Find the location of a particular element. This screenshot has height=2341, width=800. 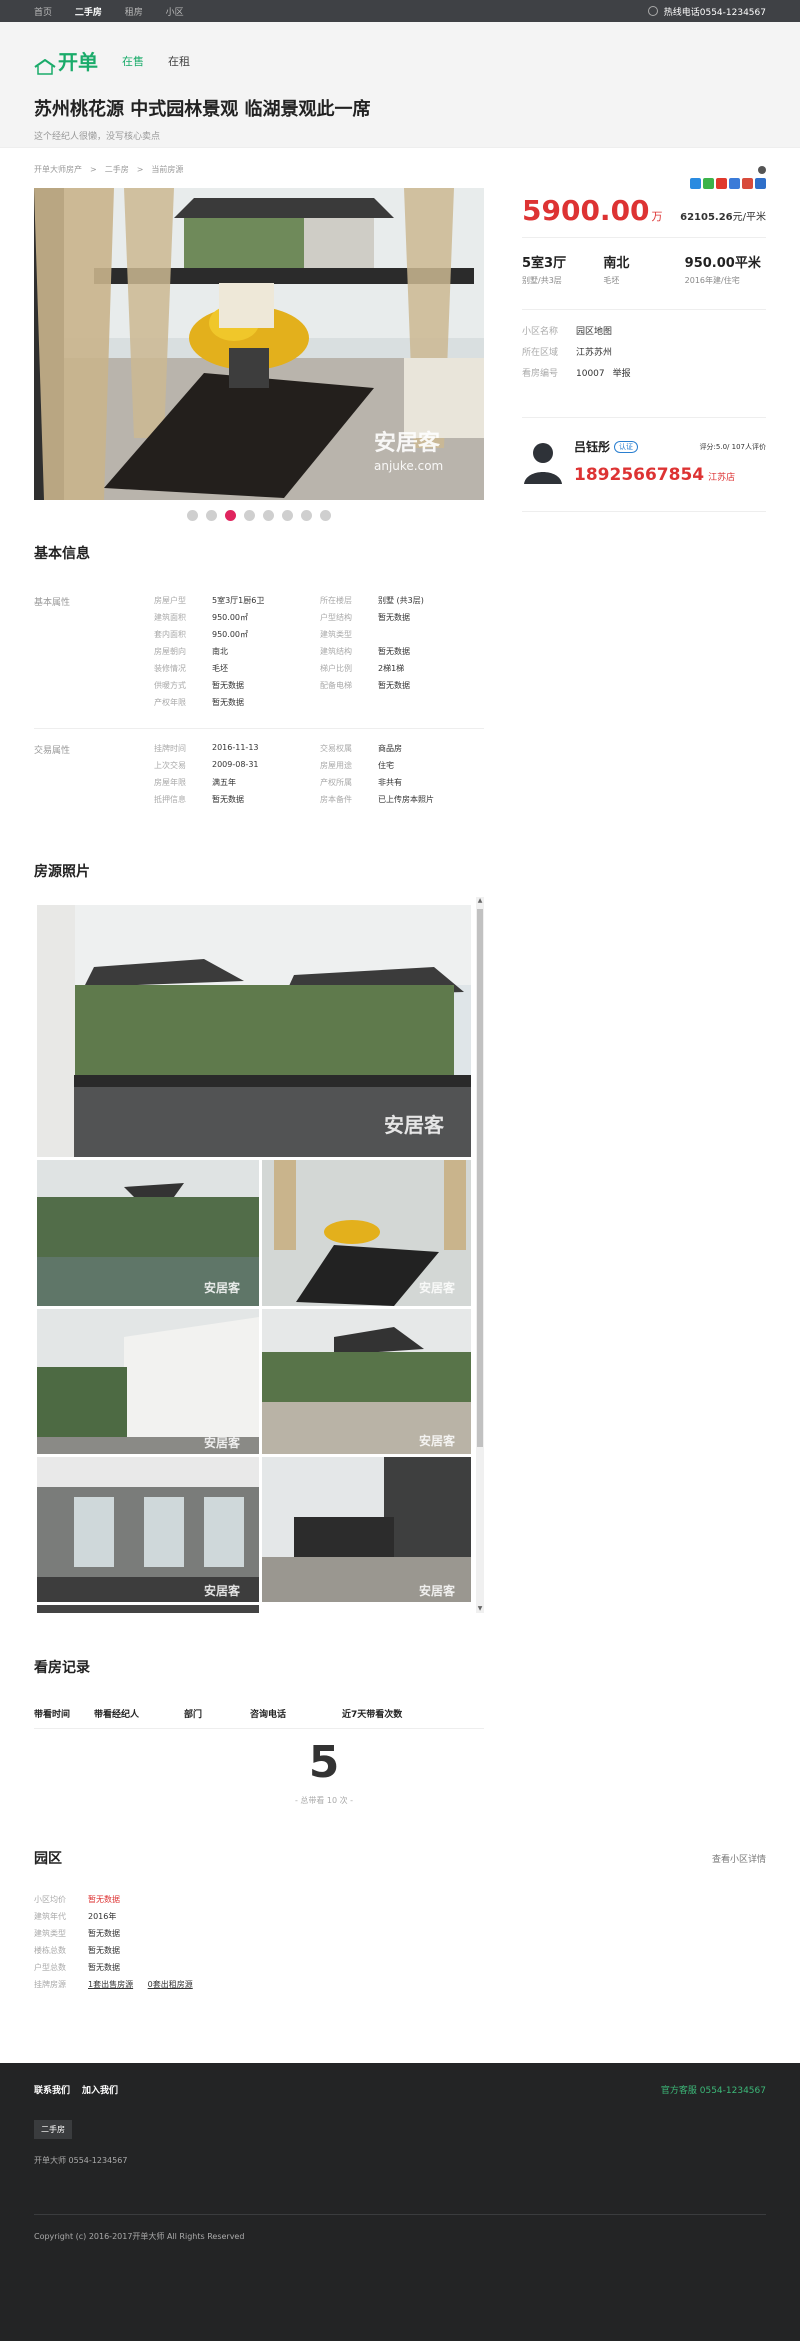

svg-text: anjuke.com is located at coordinates (408, 466).